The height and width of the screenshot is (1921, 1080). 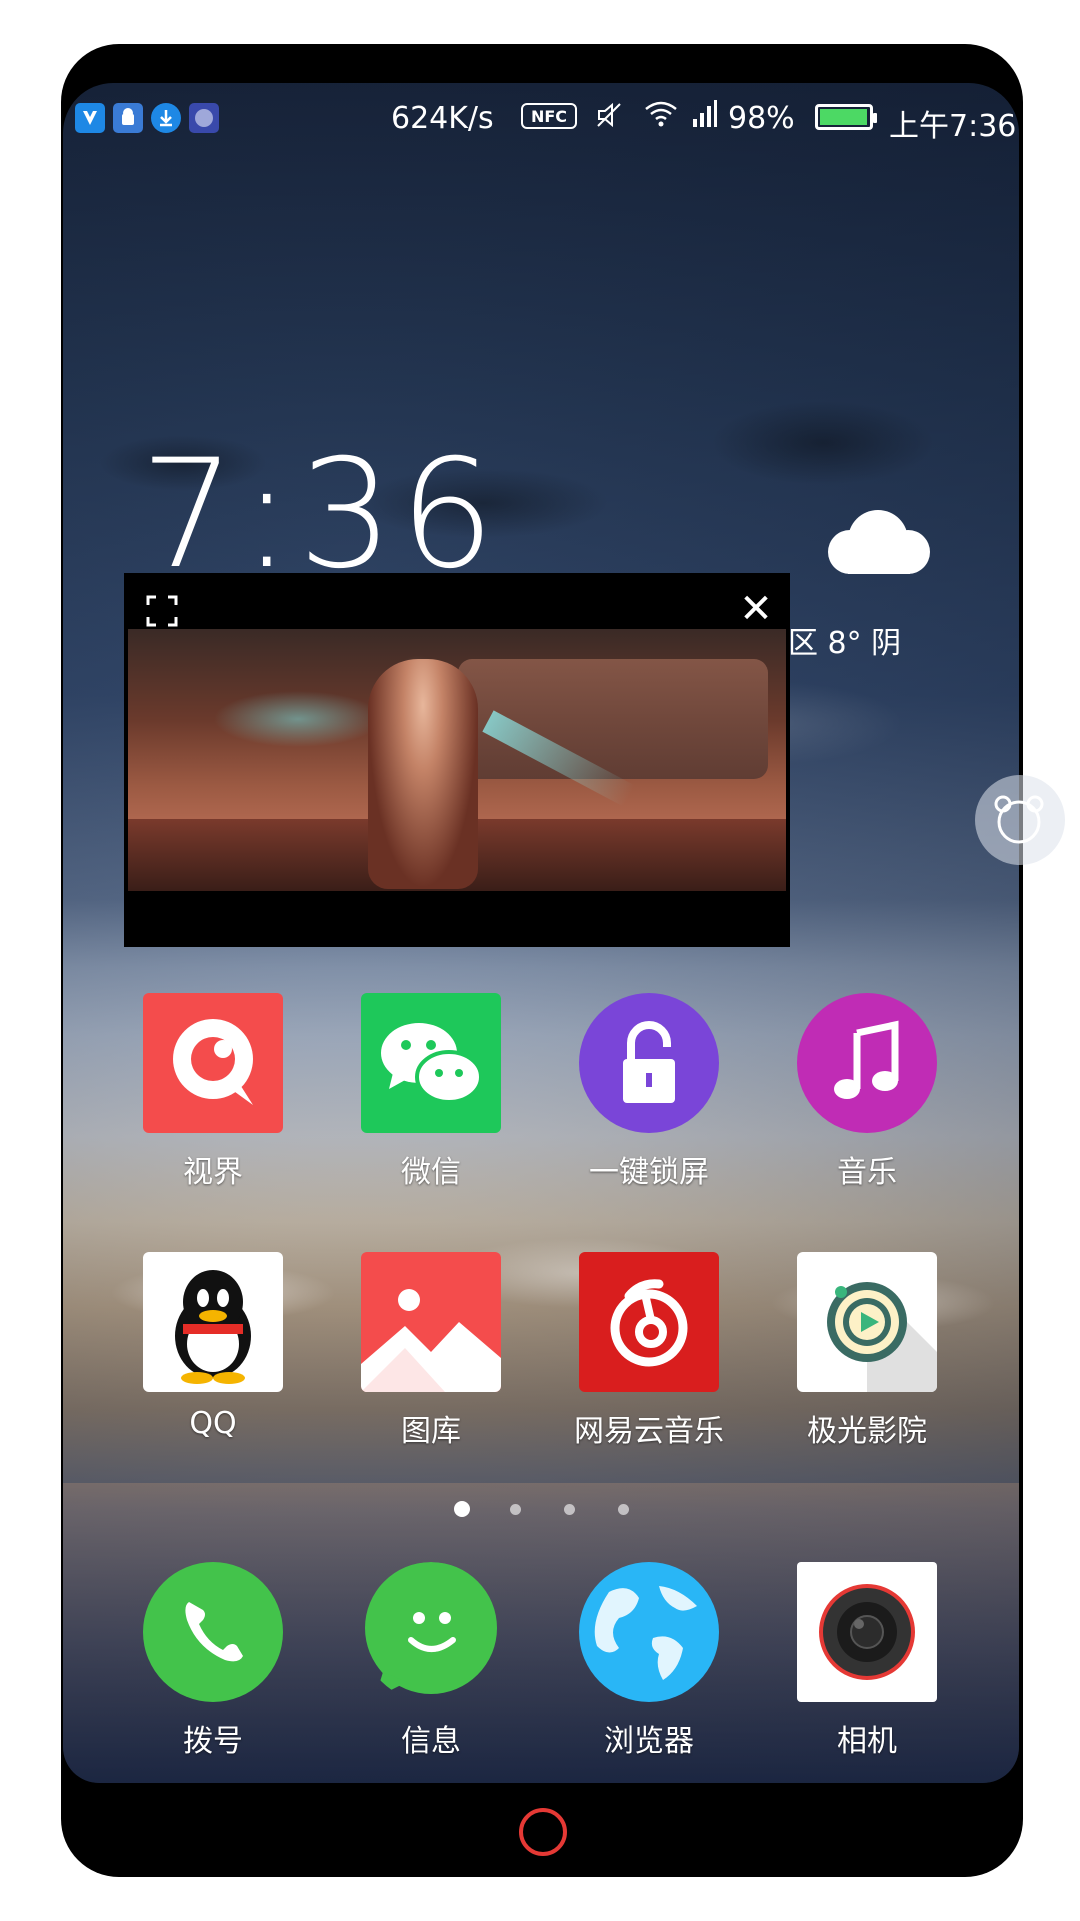 What do you see at coordinates (213, 1423) in the screenshot?
I see `app-label: QQ` at bounding box center [213, 1423].